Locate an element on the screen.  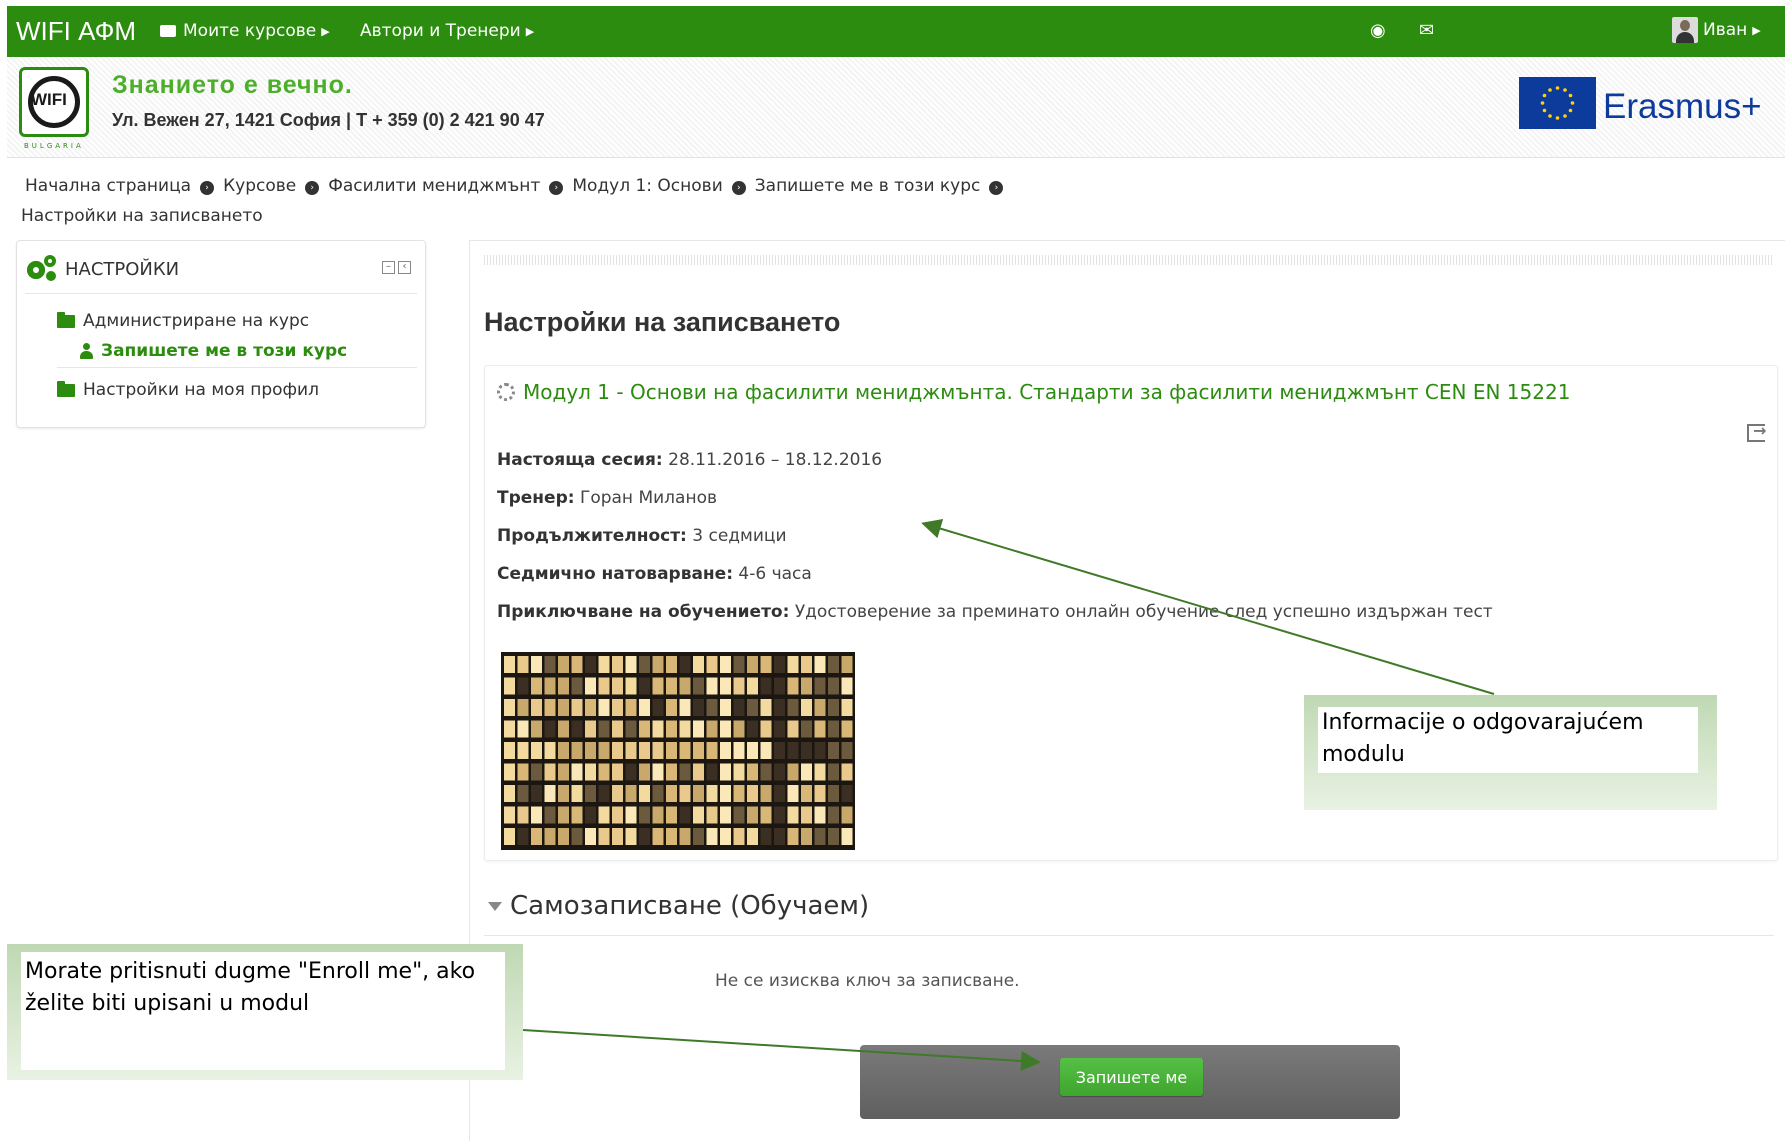
settings-item-course-admin: Администриране на курс is located at coordinates (183, 321).